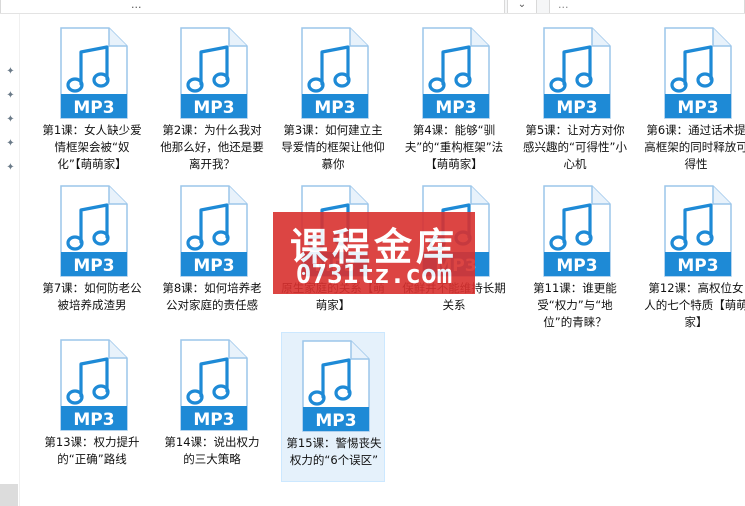 The height and width of the screenshot is (506, 745). What do you see at coordinates (454, 147) in the screenshot?
I see `file-name-label: 第4课：能够“驯夫”的“重构框架”法【萌萌家】` at bounding box center [454, 147].